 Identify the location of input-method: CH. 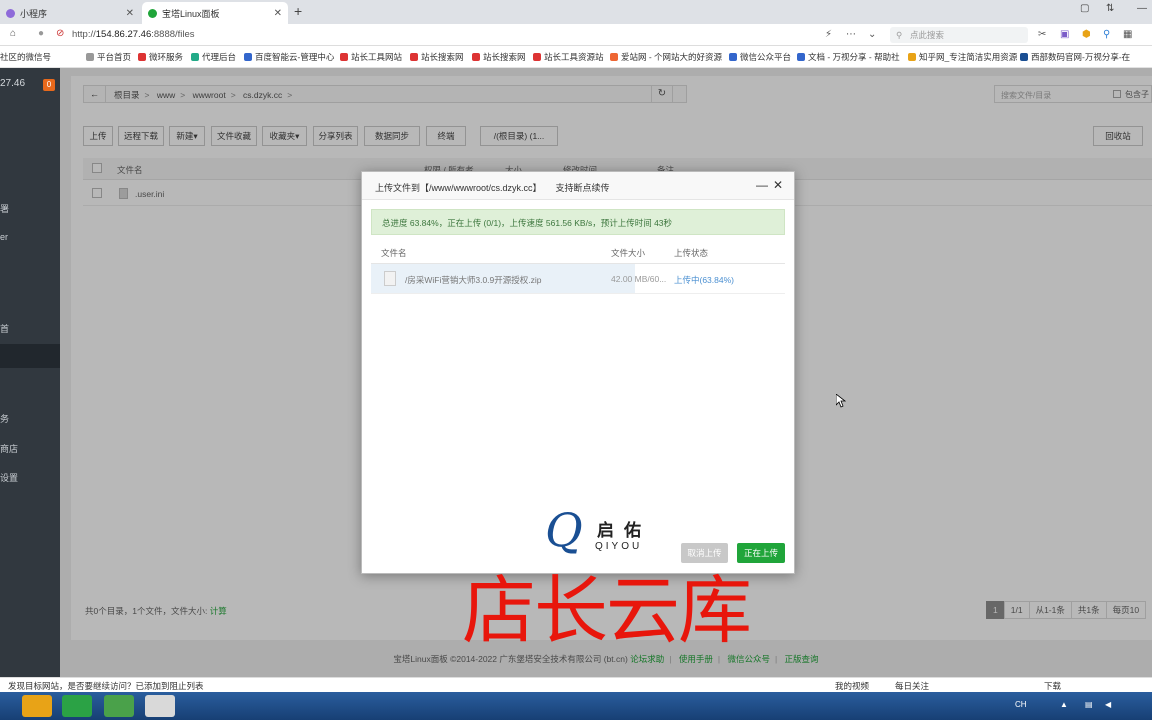
(1021, 704).